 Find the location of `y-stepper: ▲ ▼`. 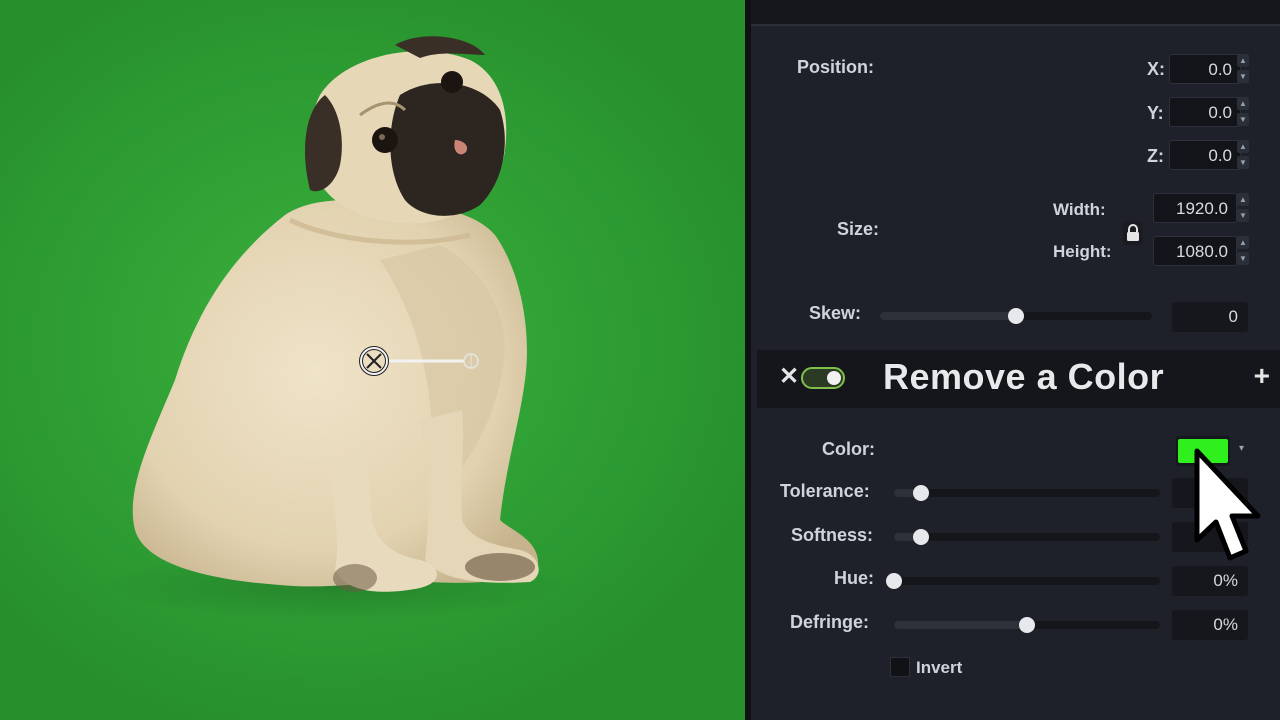

y-stepper: ▲ ▼ is located at coordinates (1243, 112).